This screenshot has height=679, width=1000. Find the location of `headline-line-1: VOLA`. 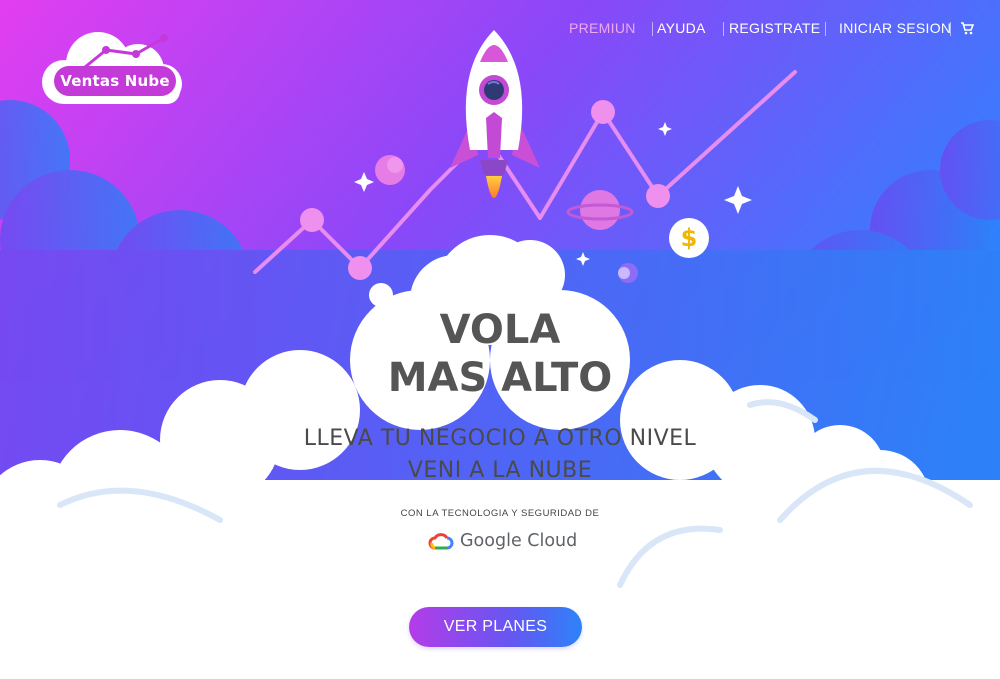

headline-line-1: VOLA is located at coordinates (500, 330).